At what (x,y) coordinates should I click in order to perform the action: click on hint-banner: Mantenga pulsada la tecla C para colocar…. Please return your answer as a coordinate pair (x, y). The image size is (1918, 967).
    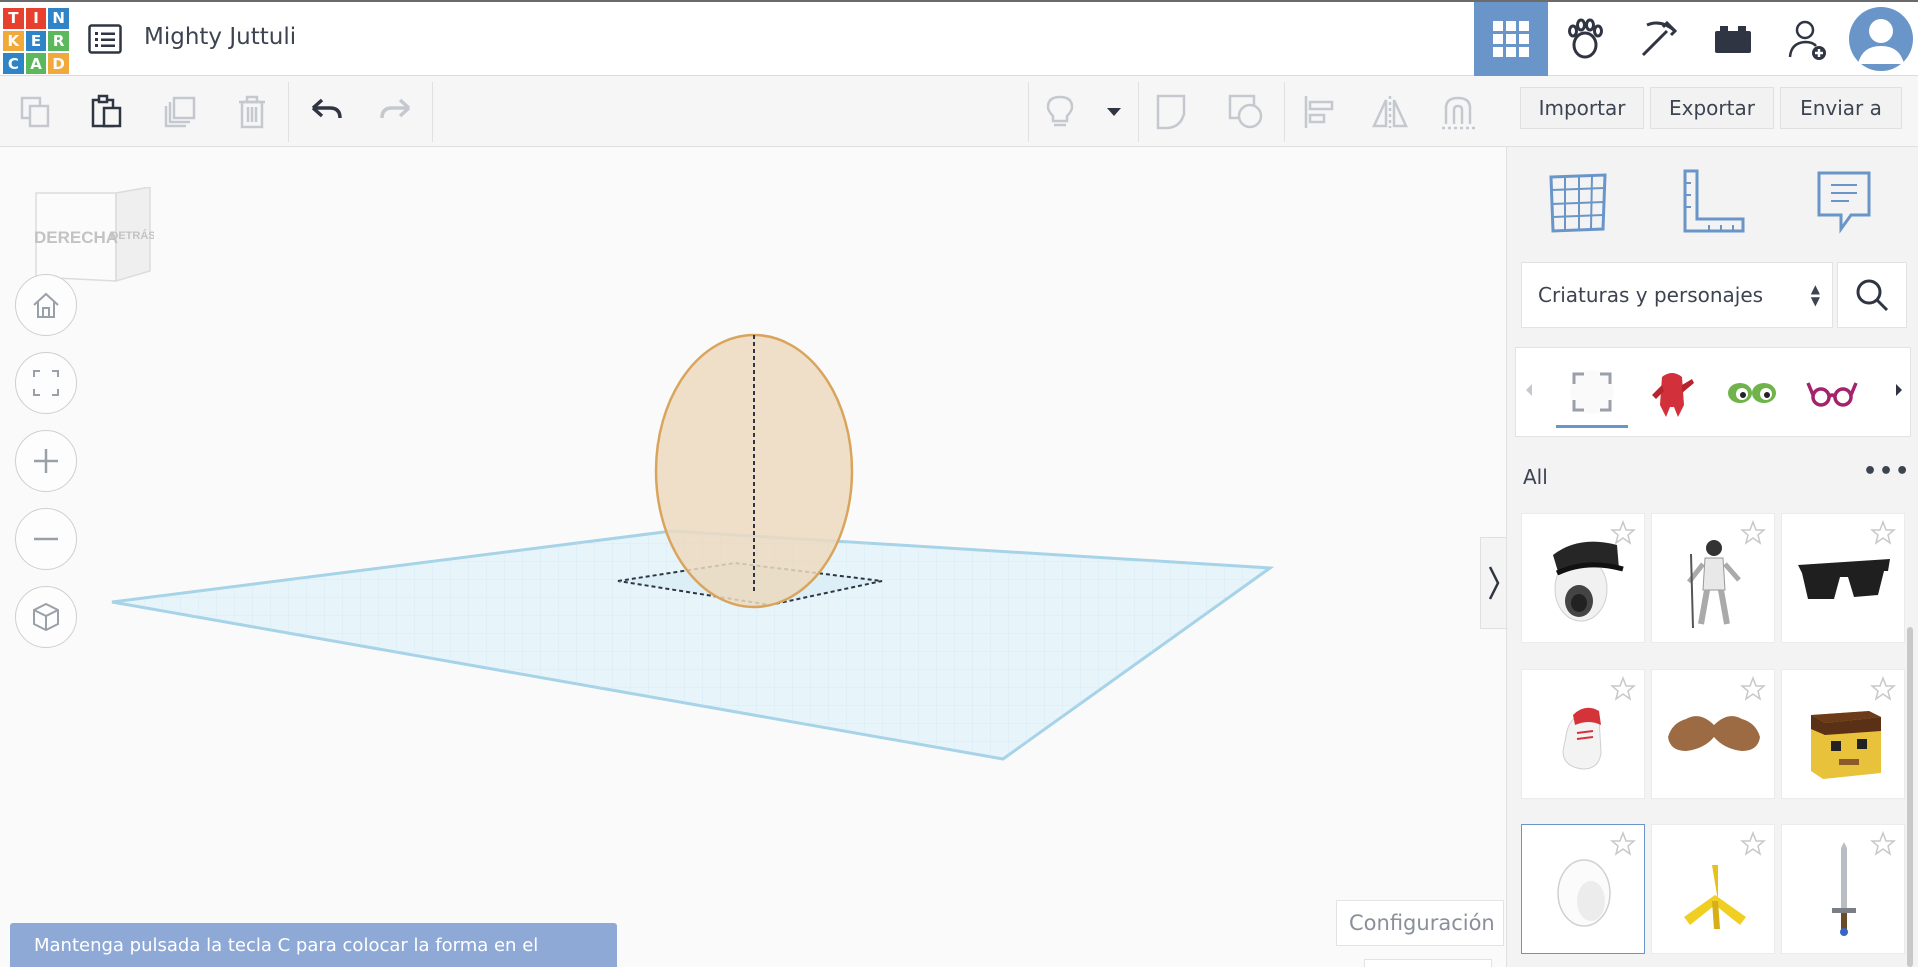
    Looking at the image, I should click on (313, 945).